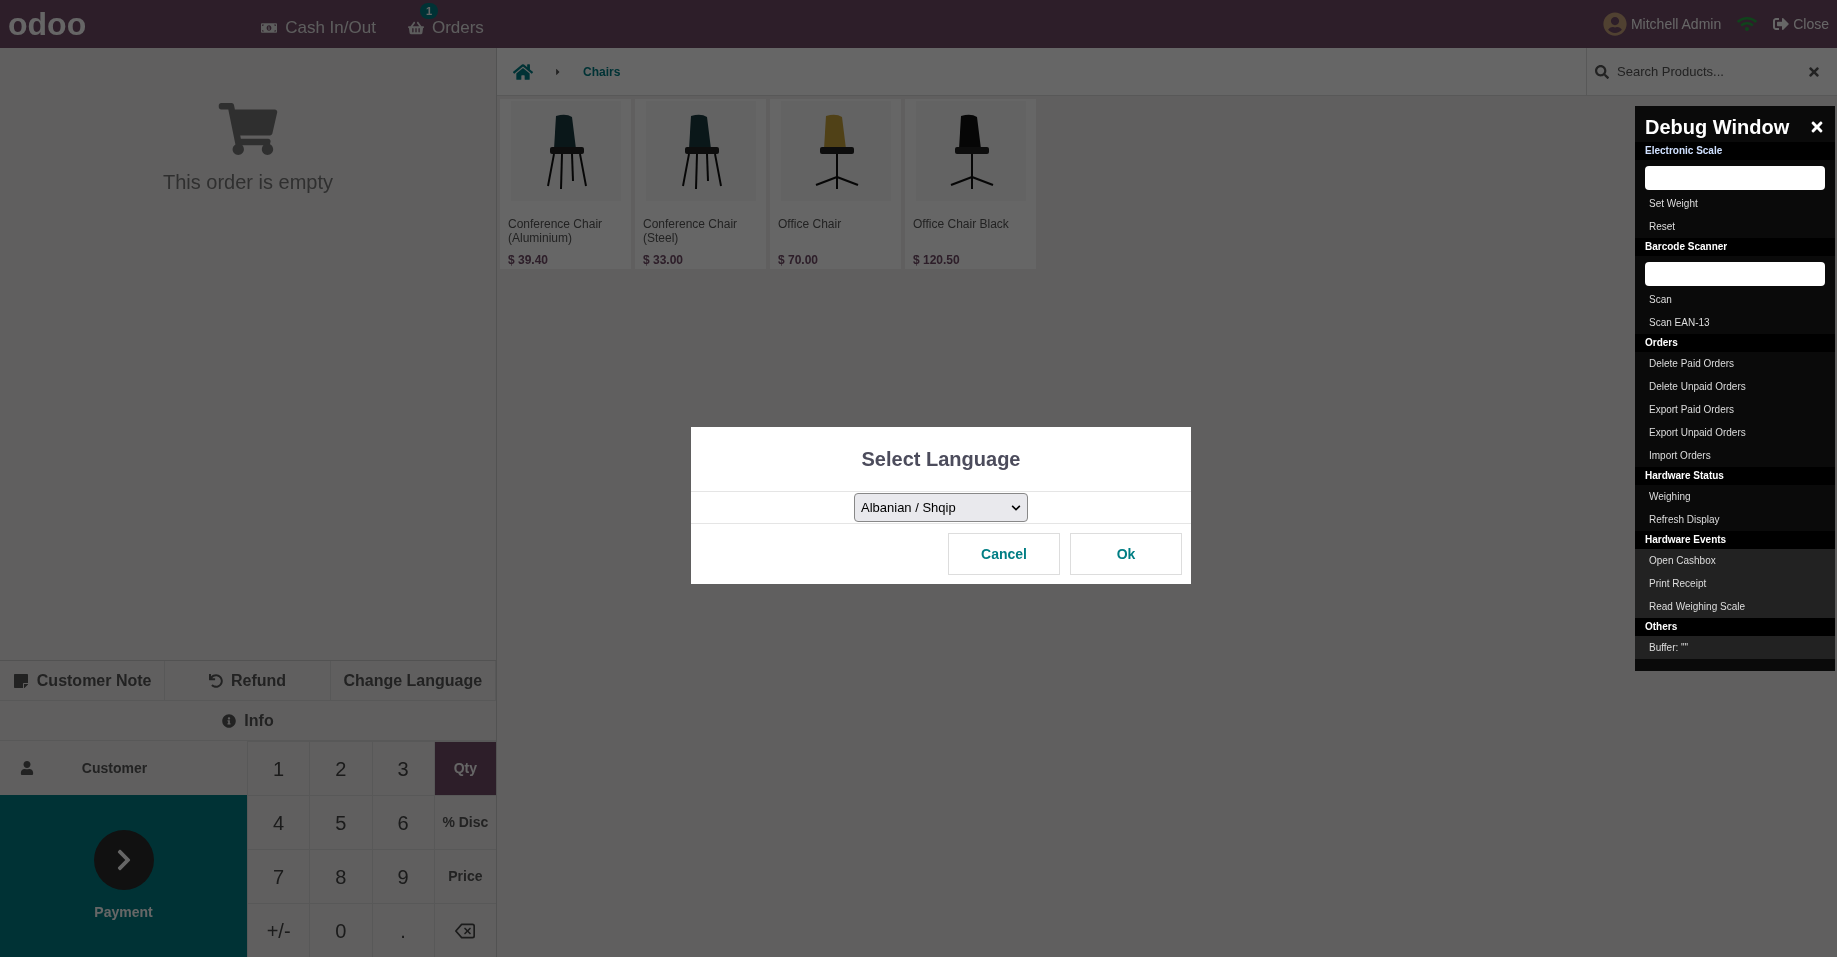 The width and height of the screenshot is (1837, 957). I want to click on debug-action: Set Weight, so click(1735, 203).